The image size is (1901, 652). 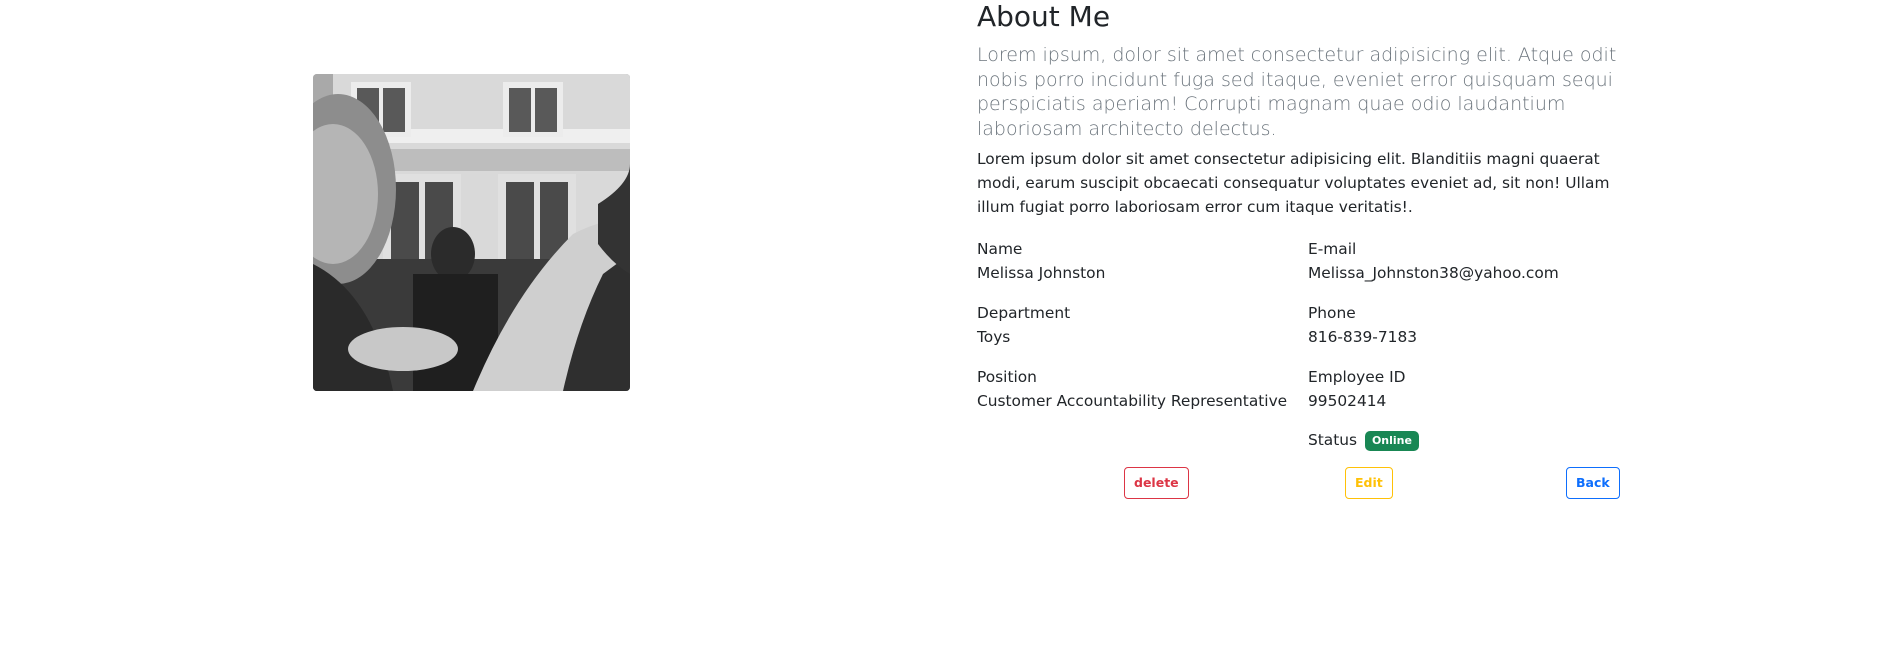 I want to click on field-label: Phone, so click(x=1332, y=313).